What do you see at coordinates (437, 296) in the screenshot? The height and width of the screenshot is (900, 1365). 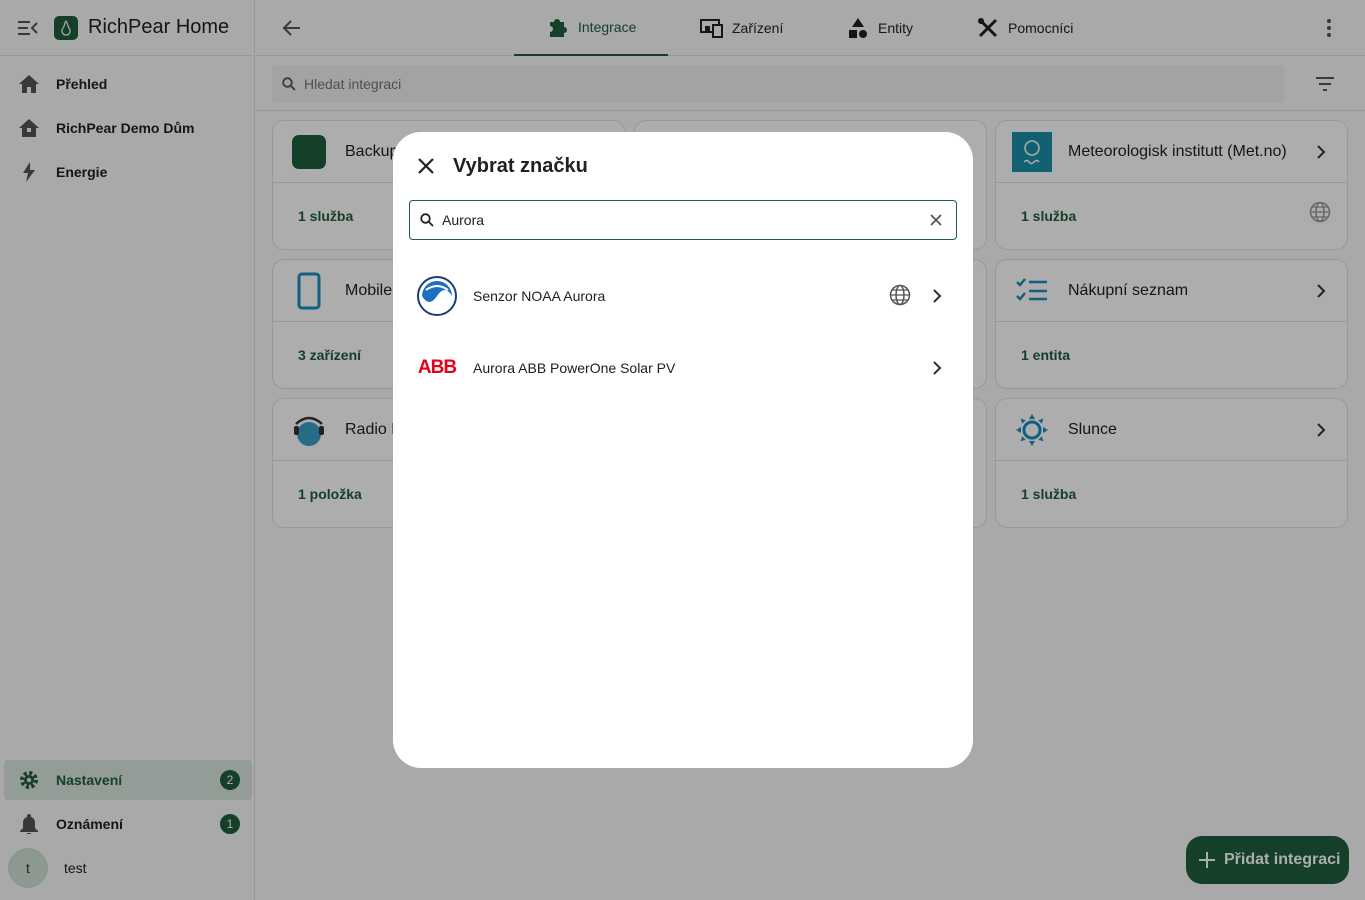 I see `noaa-logo-icon` at bounding box center [437, 296].